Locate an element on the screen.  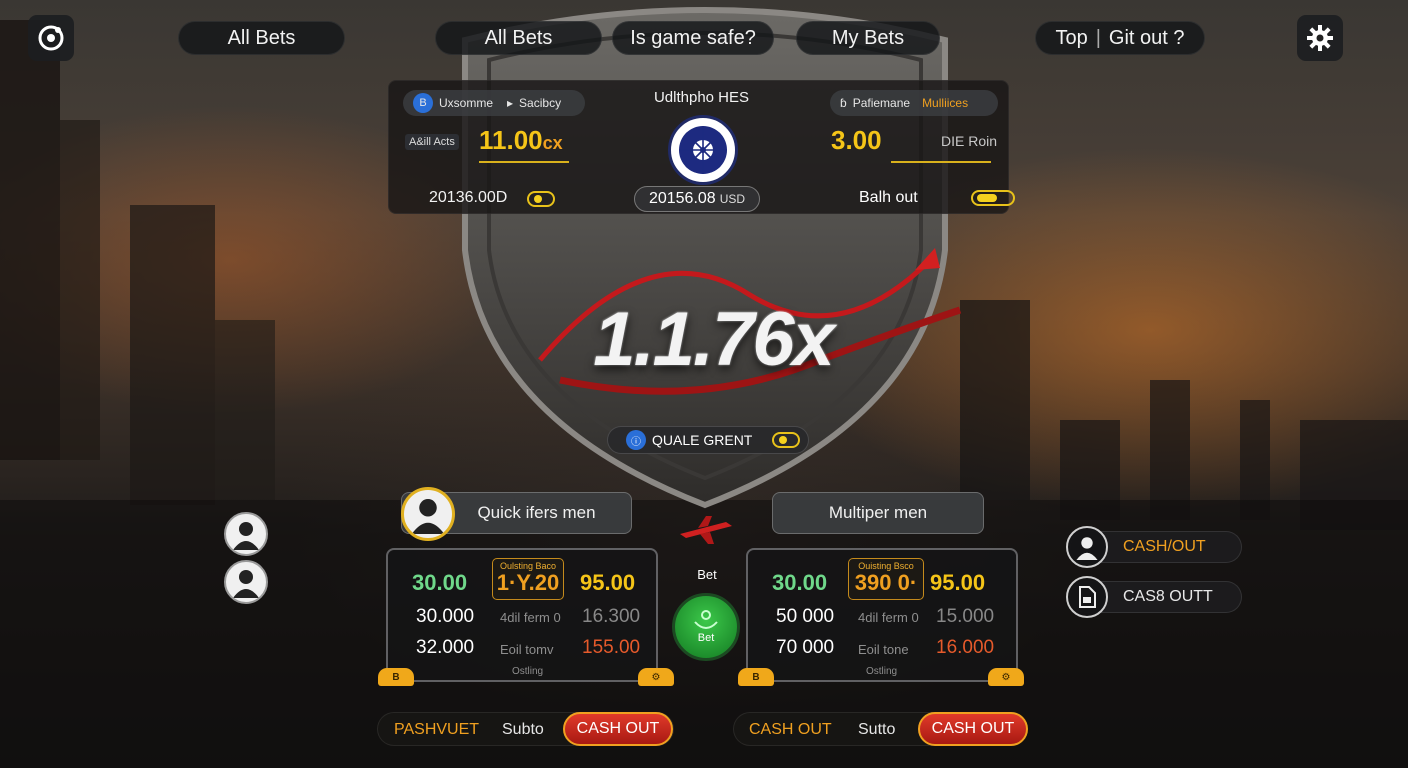
left-row2-b: 16.300 is located at coordinates (611, 616).